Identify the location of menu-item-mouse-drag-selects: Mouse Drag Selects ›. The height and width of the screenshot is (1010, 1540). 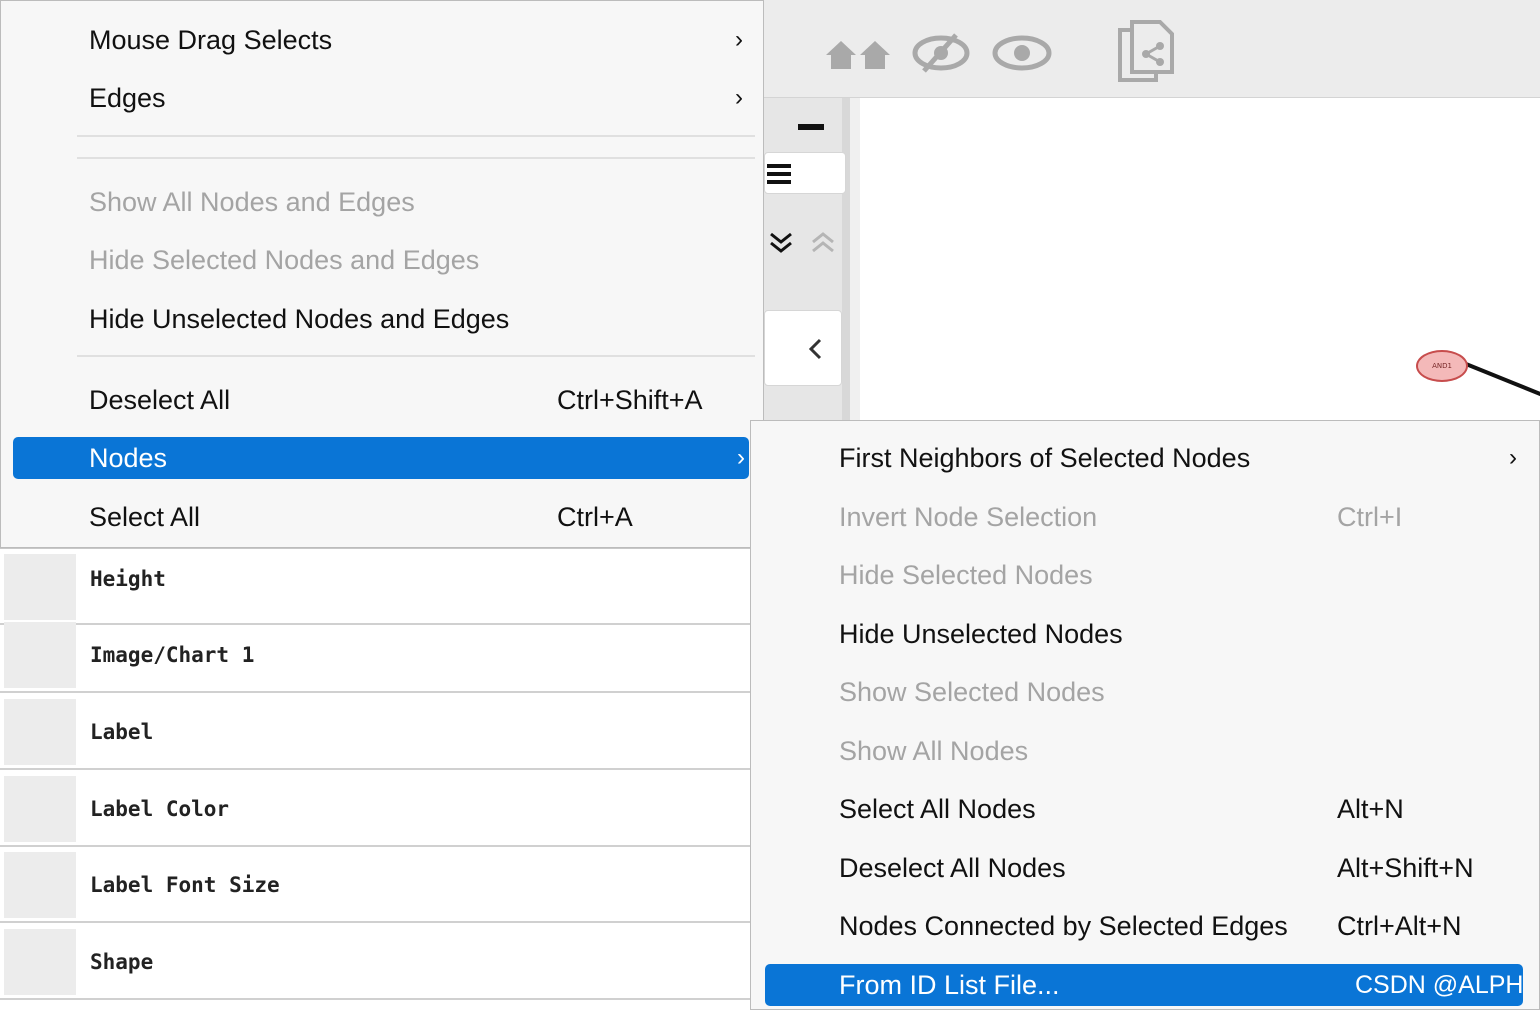
(382, 40).